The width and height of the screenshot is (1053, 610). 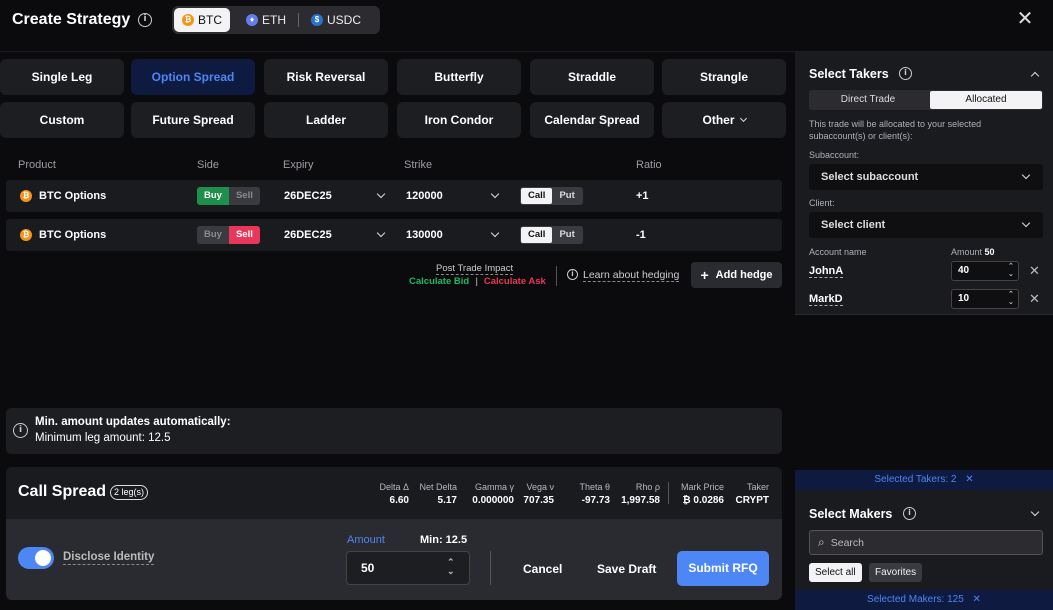 I want to click on select-takers-title: Select Takers, so click(x=849, y=74).